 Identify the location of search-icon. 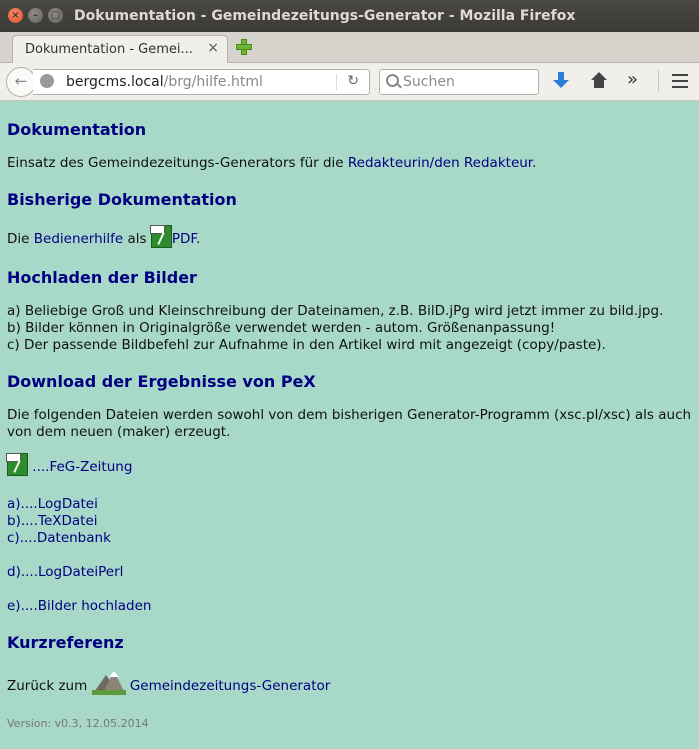
(392, 80).